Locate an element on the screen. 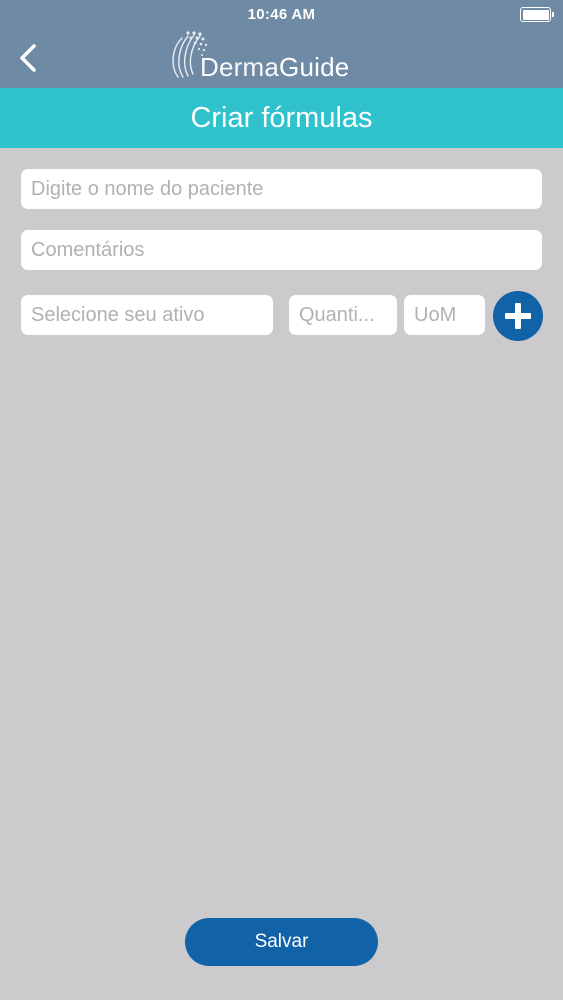  save-button: Salvar is located at coordinates (281, 942).